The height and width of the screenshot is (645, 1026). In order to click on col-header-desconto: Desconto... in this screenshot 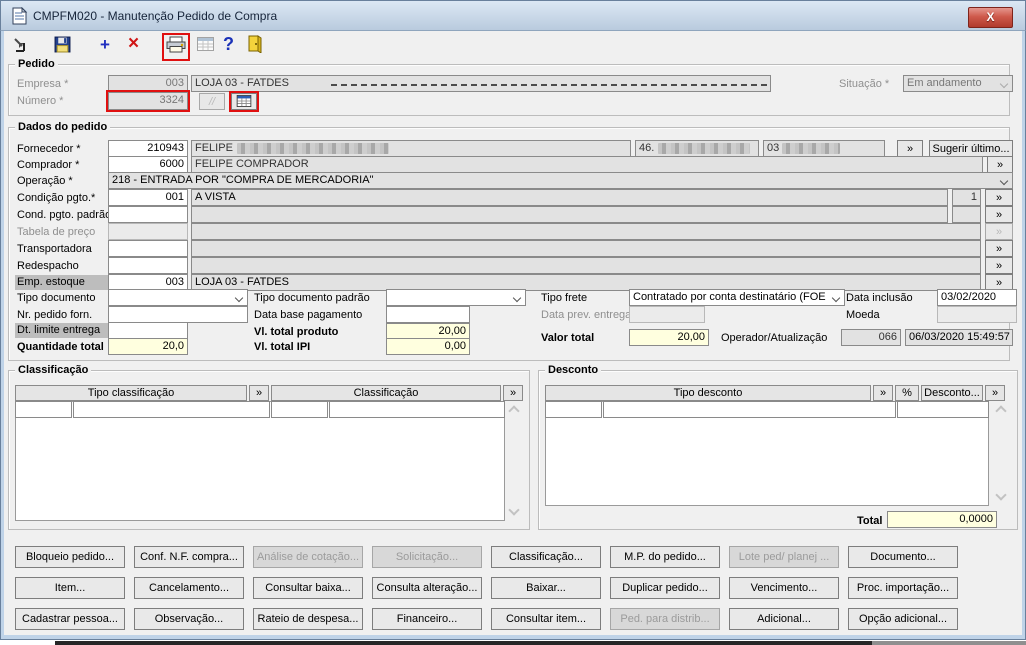, I will do `click(952, 393)`.